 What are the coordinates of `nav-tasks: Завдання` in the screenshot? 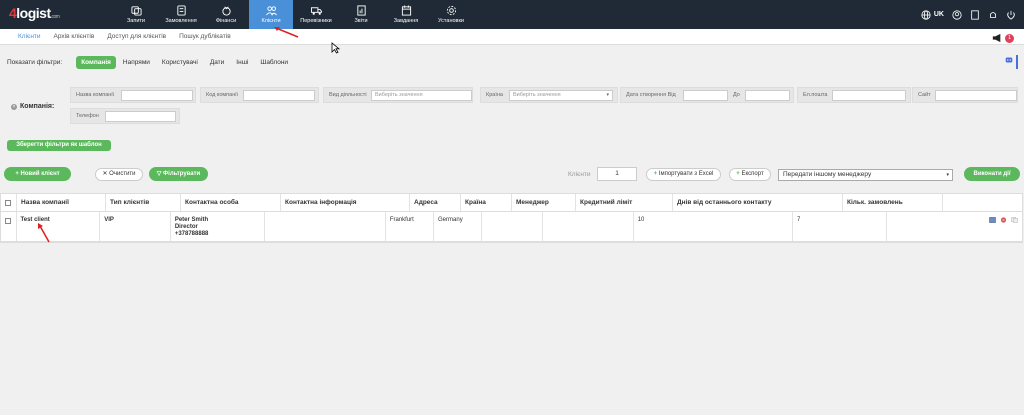 It's located at (406, 14).